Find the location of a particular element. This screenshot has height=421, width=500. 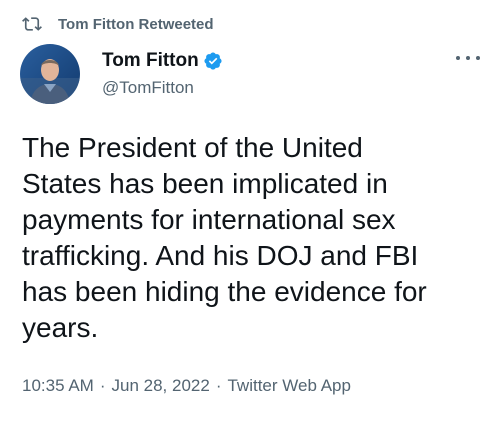

retweet-indicator: Tom Fitton Retweeted is located at coordinates (118, 24).